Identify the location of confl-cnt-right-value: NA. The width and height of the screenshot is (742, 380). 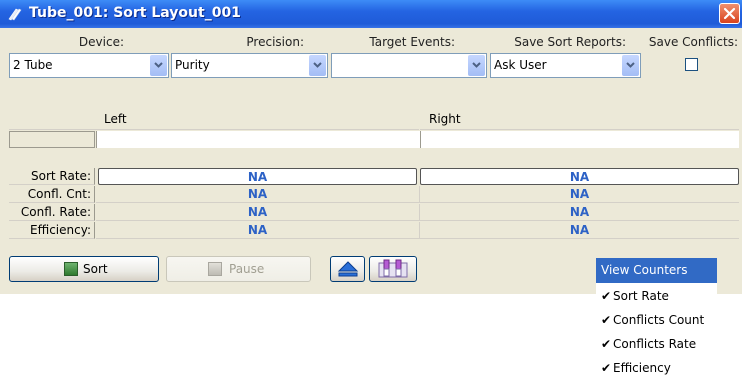
(579, 194).